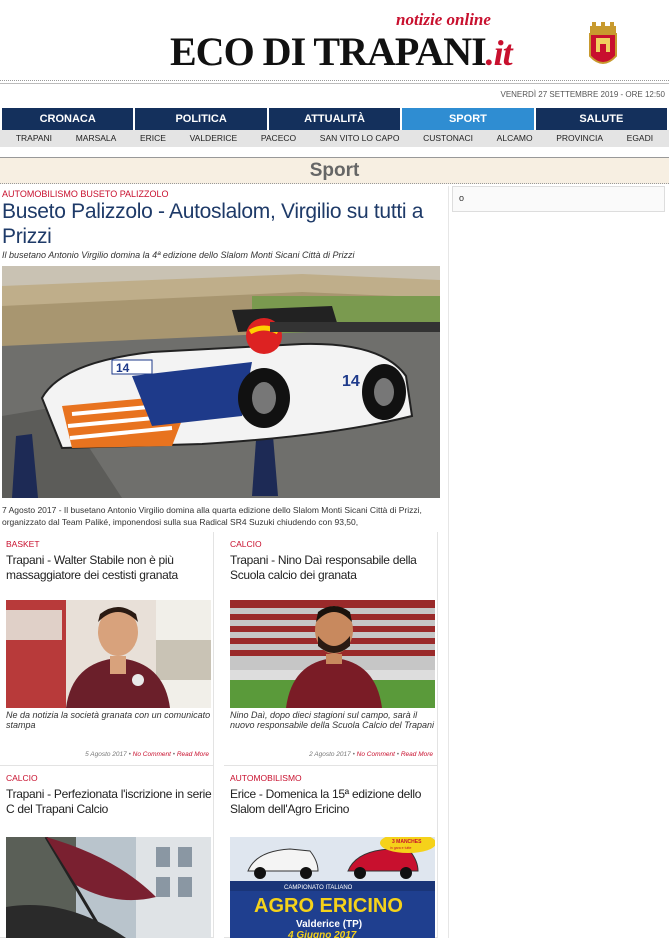 This screenshot has height=938, width=669. What do you see at coordinates (468, 119) in the screenshot?
I see `nav-sport: SPORT` at bounding box center [468, 119].